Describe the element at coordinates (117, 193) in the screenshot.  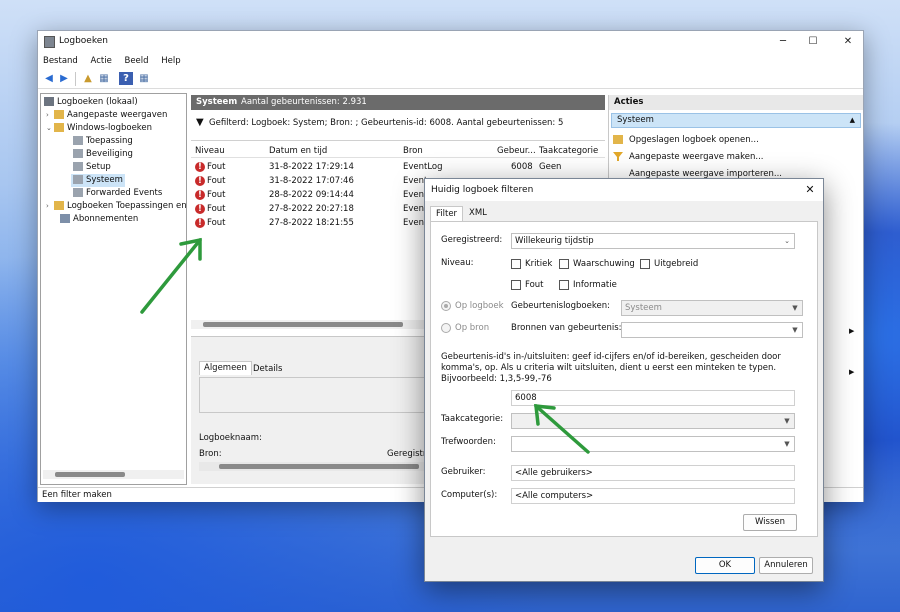
I see `tree-item-forwarded-events: Forwarded Events` at that location.